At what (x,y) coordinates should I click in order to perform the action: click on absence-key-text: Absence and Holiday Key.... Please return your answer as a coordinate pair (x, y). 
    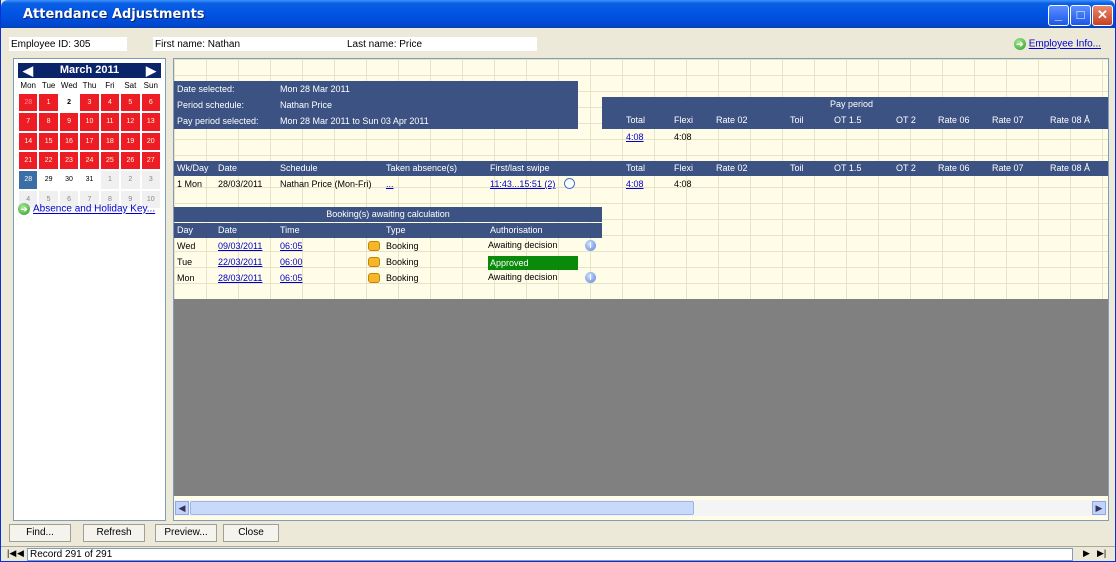
    Looking at the image, I should click on (94, 209).